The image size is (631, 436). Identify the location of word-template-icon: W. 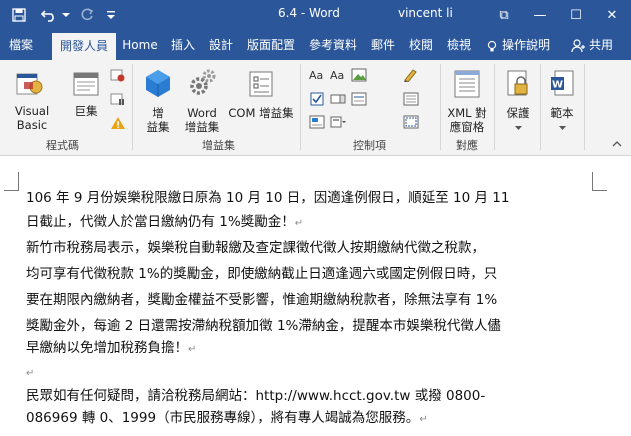
(562, 83).